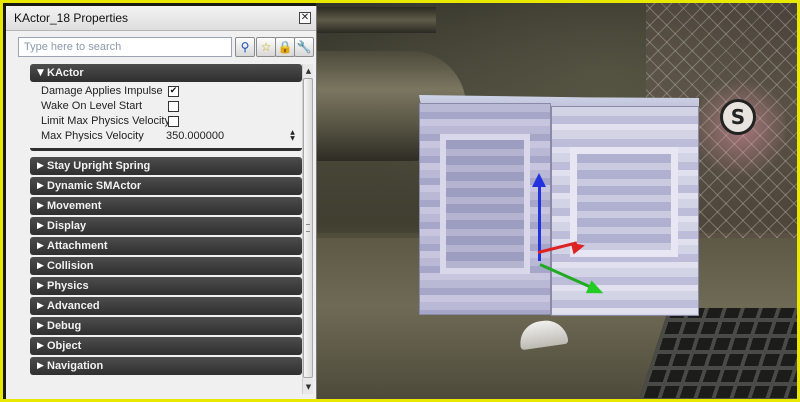 This screenshot has height=402, width=800. I want to click on category-advanced: ▶ Advanced, so click(166, 306).